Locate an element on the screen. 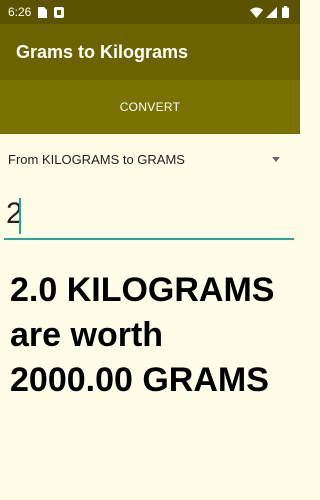  status-time: 6:26 is located at coordinates (20, 12).